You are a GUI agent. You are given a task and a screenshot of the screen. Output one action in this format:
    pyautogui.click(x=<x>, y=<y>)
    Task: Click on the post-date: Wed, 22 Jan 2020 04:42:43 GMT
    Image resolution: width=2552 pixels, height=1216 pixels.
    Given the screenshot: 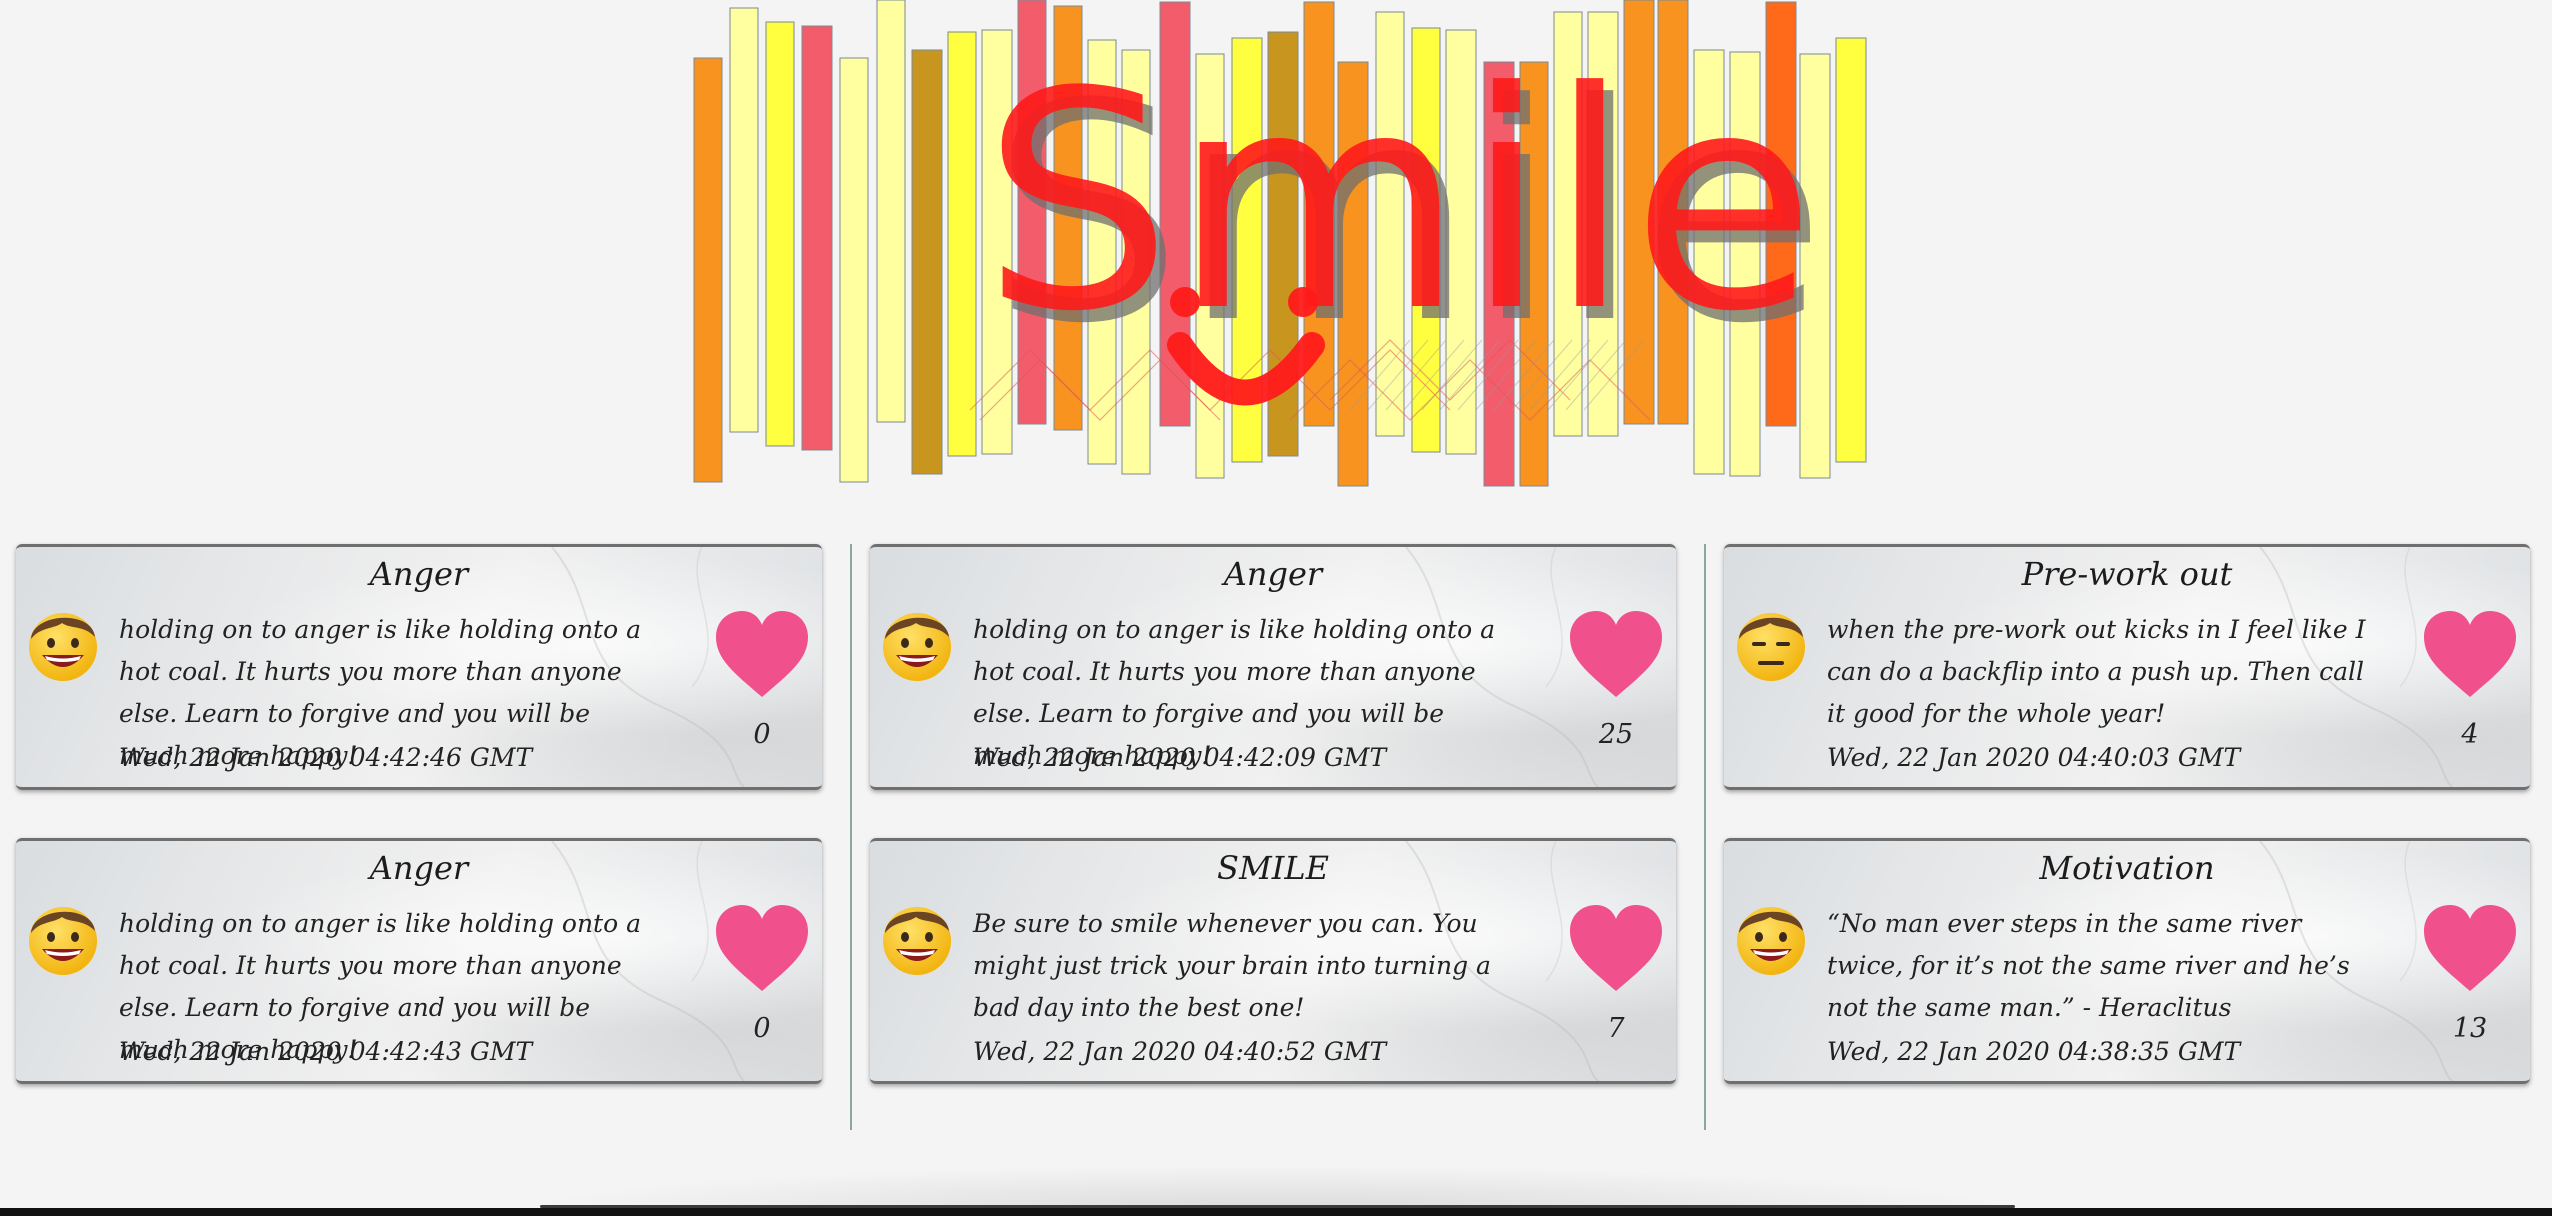 What is the action you would take?
    pyautogui.click(x=326, y=1051)
    